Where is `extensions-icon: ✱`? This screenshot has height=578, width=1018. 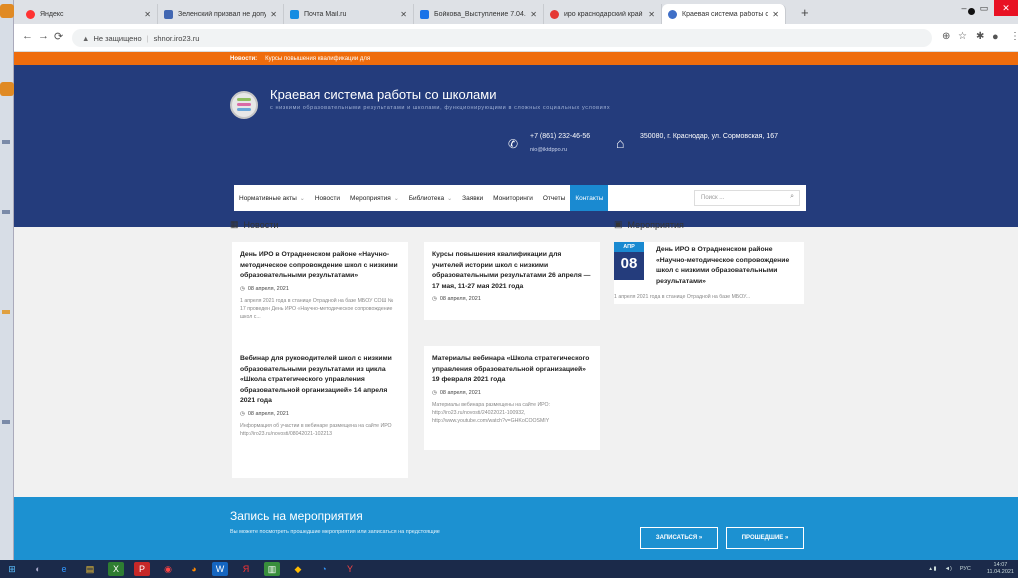
extensions-icon: ✱ is located at coordinates (980, 36).